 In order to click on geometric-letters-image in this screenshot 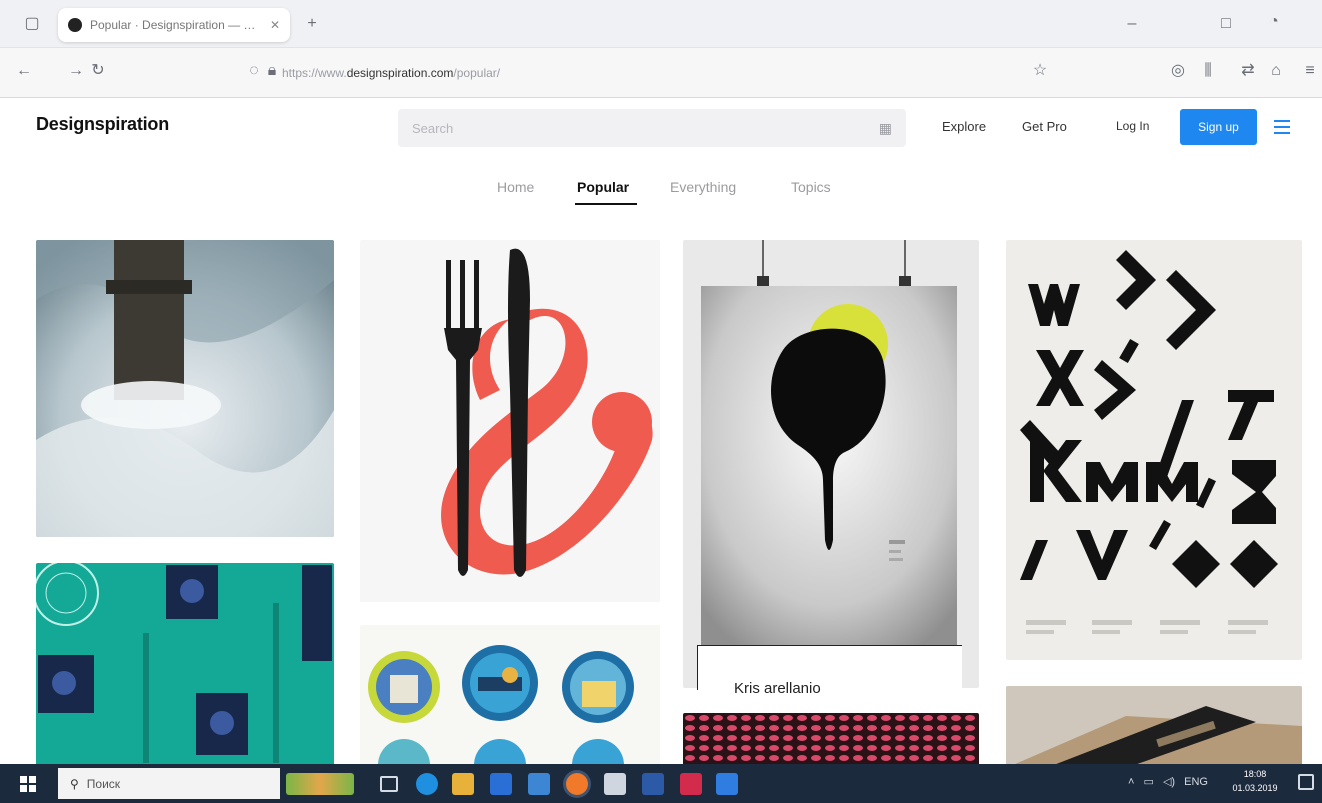, I will do `click(1149, 442)`.